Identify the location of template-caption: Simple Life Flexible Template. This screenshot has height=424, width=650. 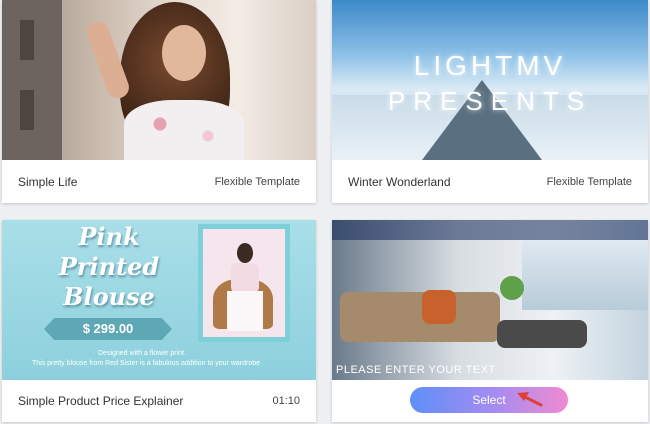
(159, 182).